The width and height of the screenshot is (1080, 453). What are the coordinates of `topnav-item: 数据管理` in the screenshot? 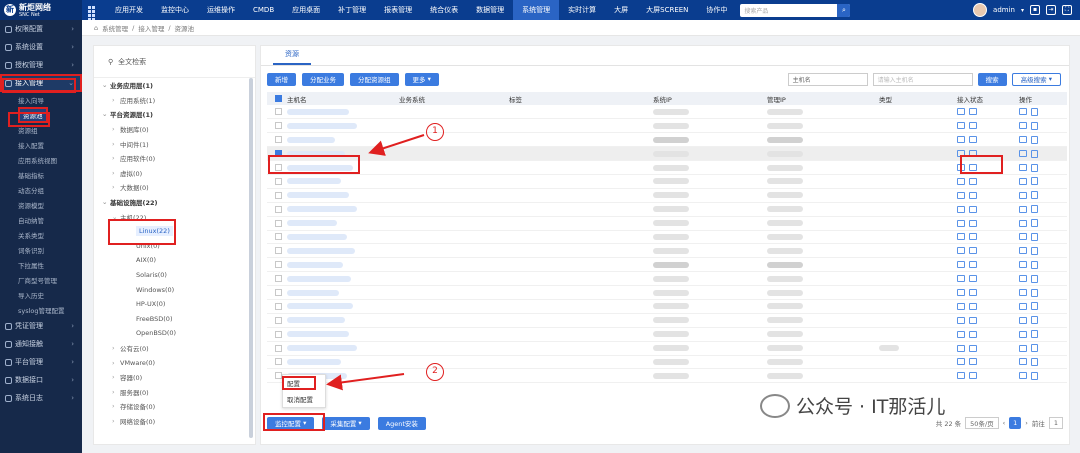 It's located at (490, 10).